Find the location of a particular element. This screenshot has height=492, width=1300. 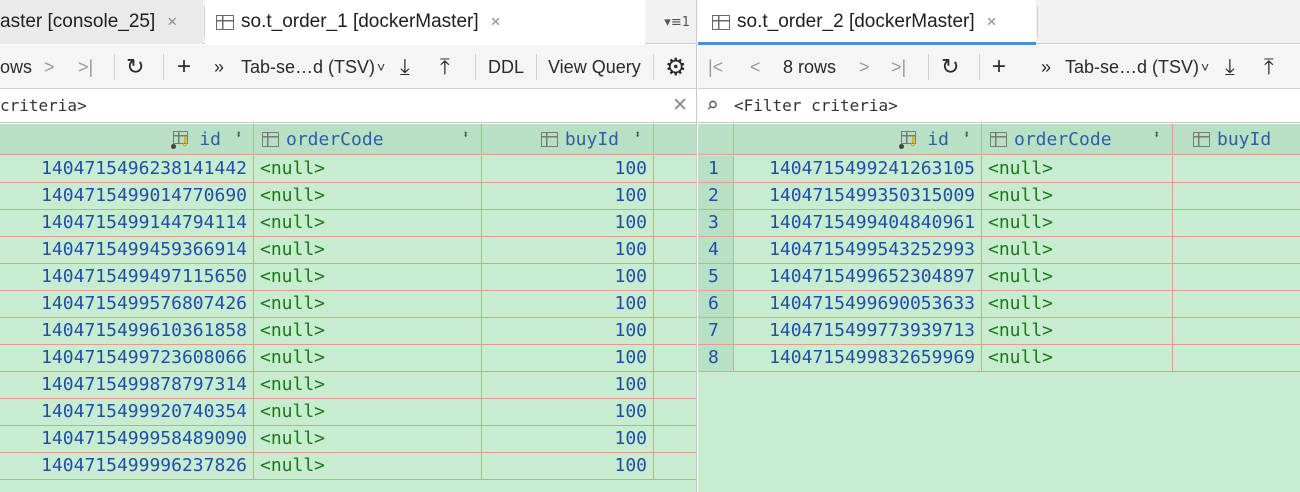

row-number: 7 is located at coordinates (716, 331).